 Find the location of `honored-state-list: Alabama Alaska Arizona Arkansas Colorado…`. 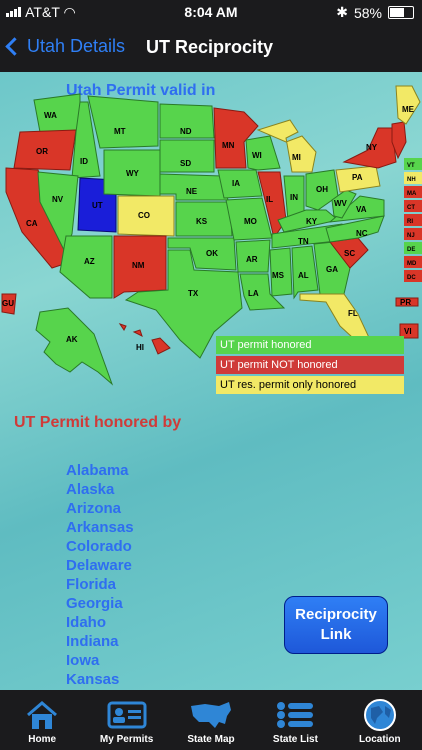

honored-state-list: Alabama Alaska Arizona Arkansas Colorado… is located at coordinates (100, 576).